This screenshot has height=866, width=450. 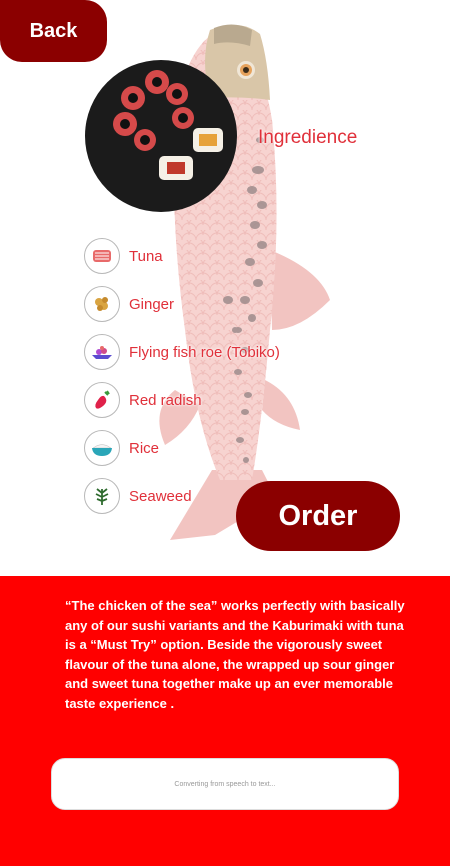 What do you see at coordinates (102, 256) in the screenshot?
I see `tuna-icon` at bounding box center [102, 256].